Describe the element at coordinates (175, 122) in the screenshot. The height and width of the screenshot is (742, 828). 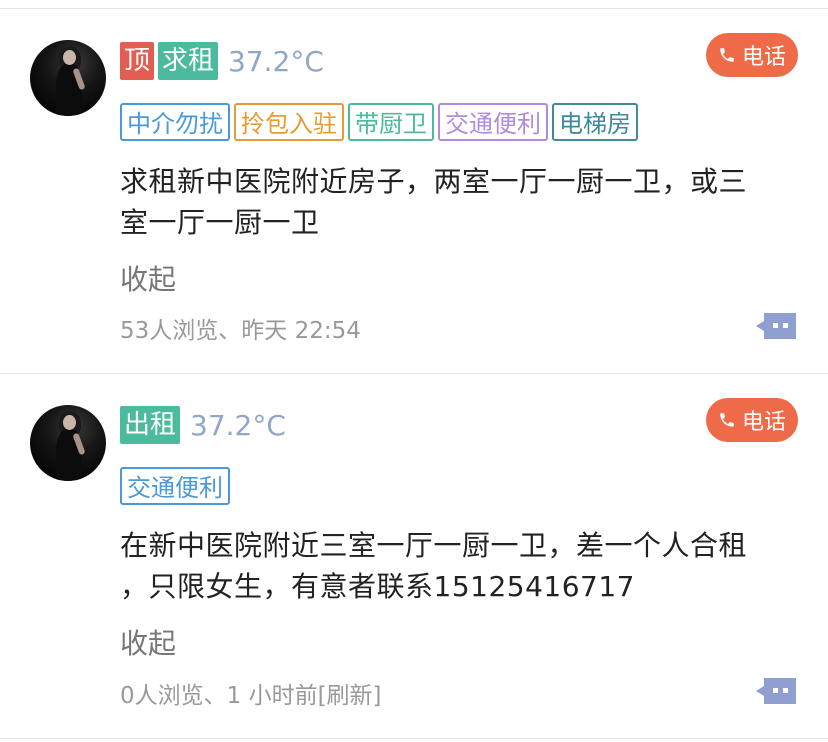
I see `tag: 中介勿扰` at that location.